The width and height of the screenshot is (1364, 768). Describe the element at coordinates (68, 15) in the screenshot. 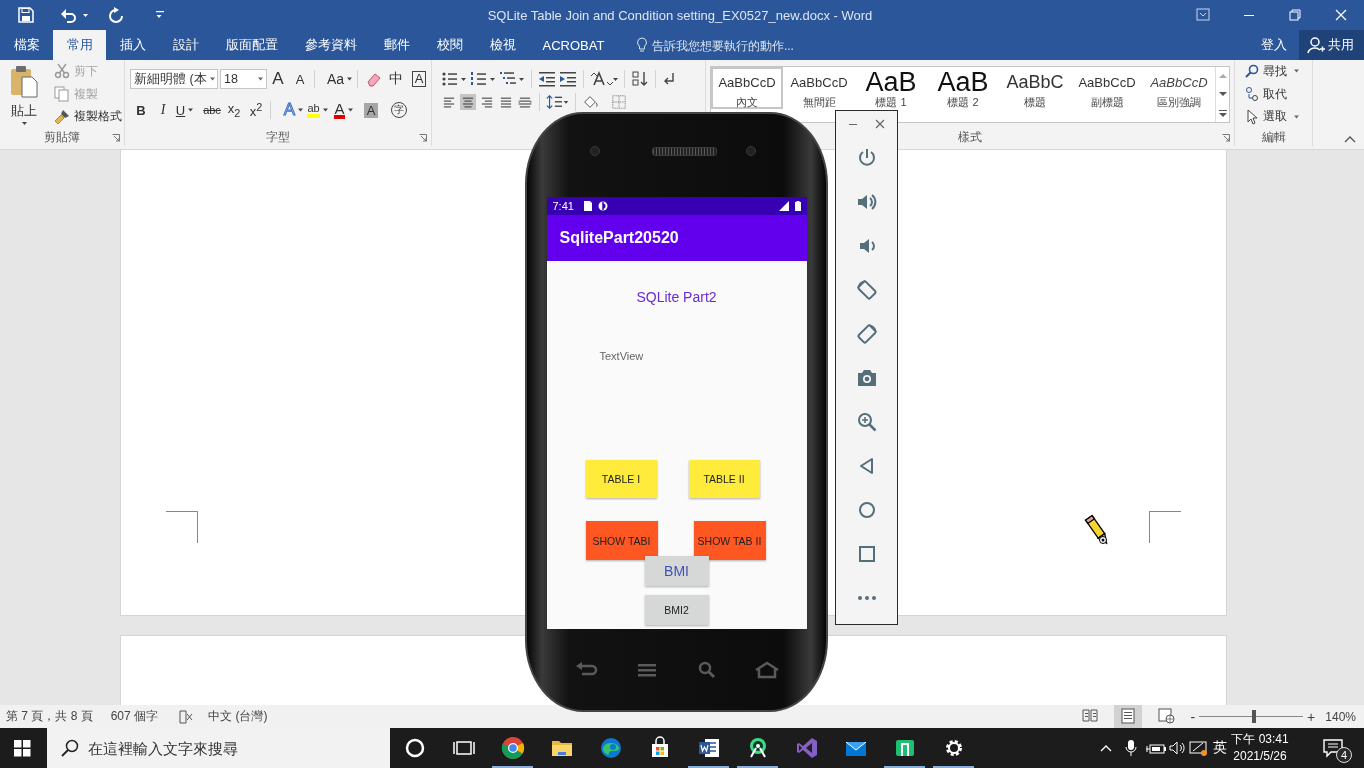

I see `undo-icon` at that location.